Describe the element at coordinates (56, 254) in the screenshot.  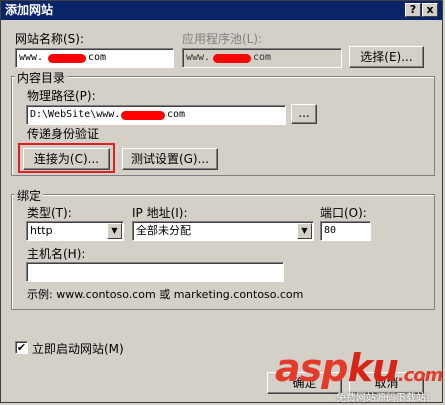
I see `host-name-label: 主机名(H):` at that location.